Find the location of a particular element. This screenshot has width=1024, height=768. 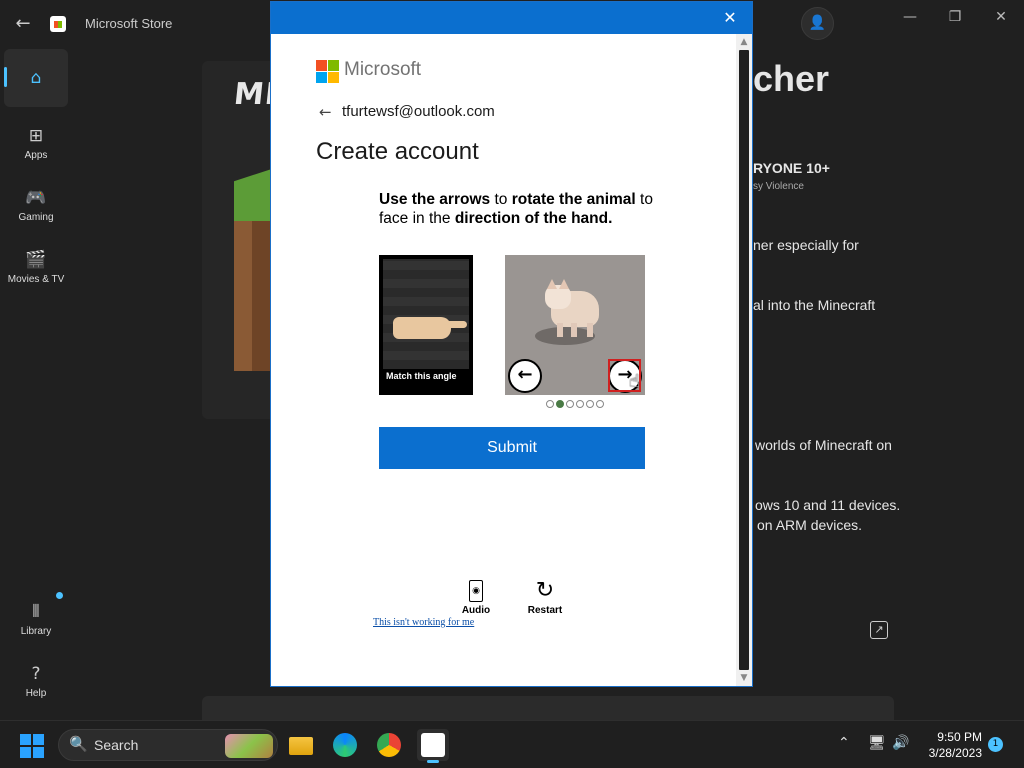

sidebar-item-label: Library is located at coordinates (36, 631).